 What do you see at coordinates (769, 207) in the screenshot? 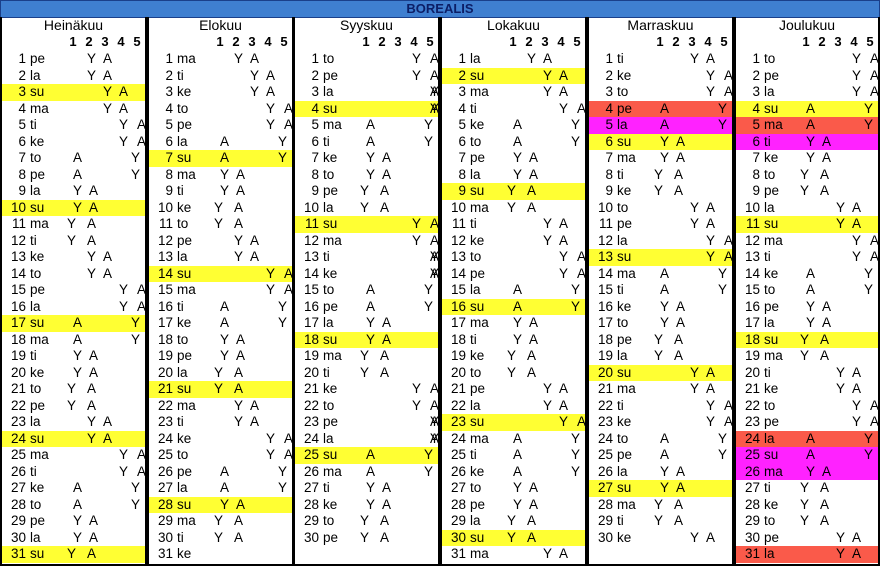
I see `weekday: la` at bounding box center [769, 207].